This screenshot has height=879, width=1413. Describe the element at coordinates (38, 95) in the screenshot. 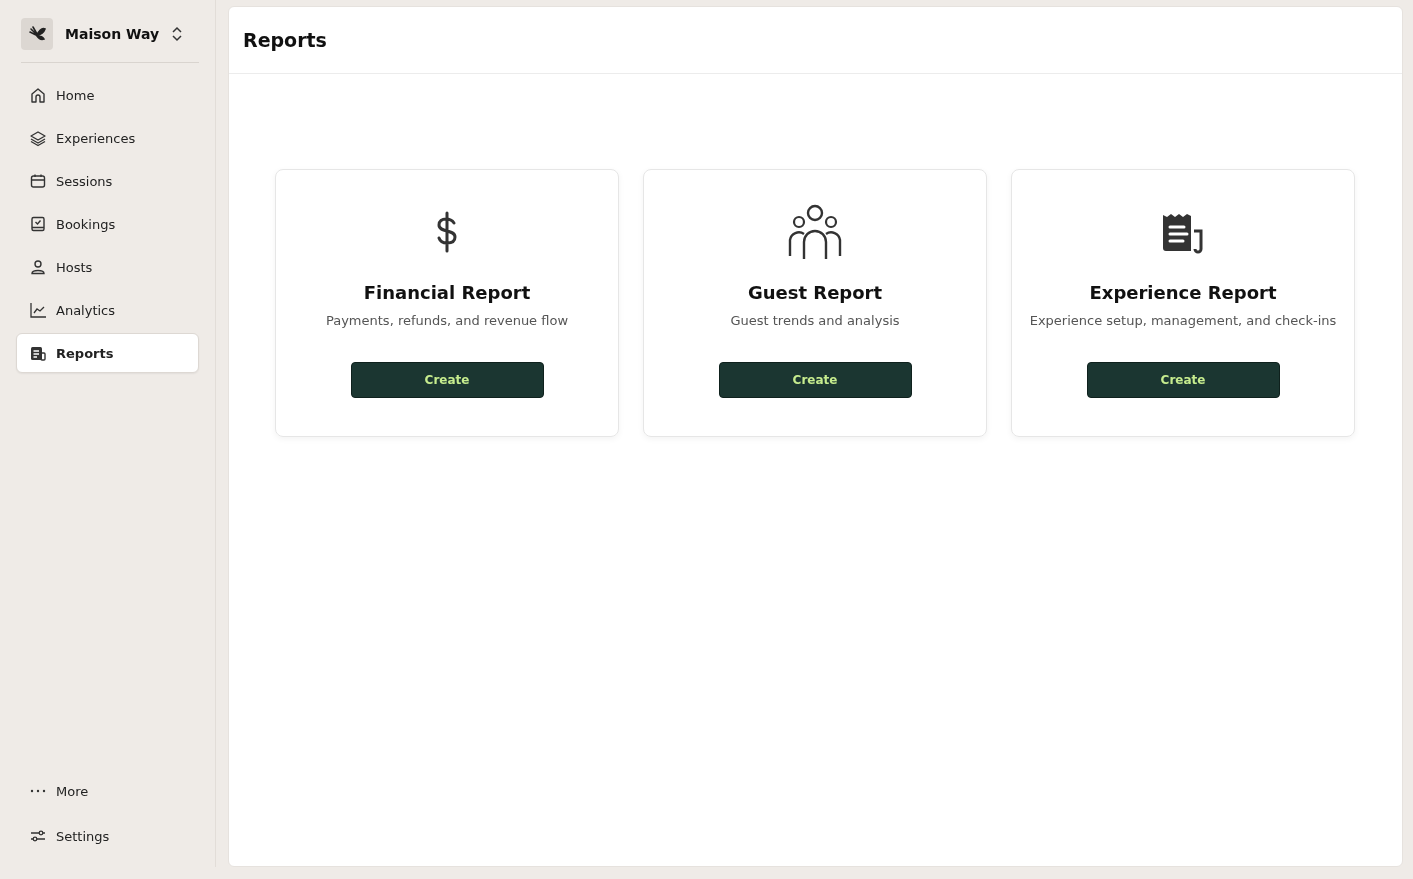

I see `home-icon` at that location.